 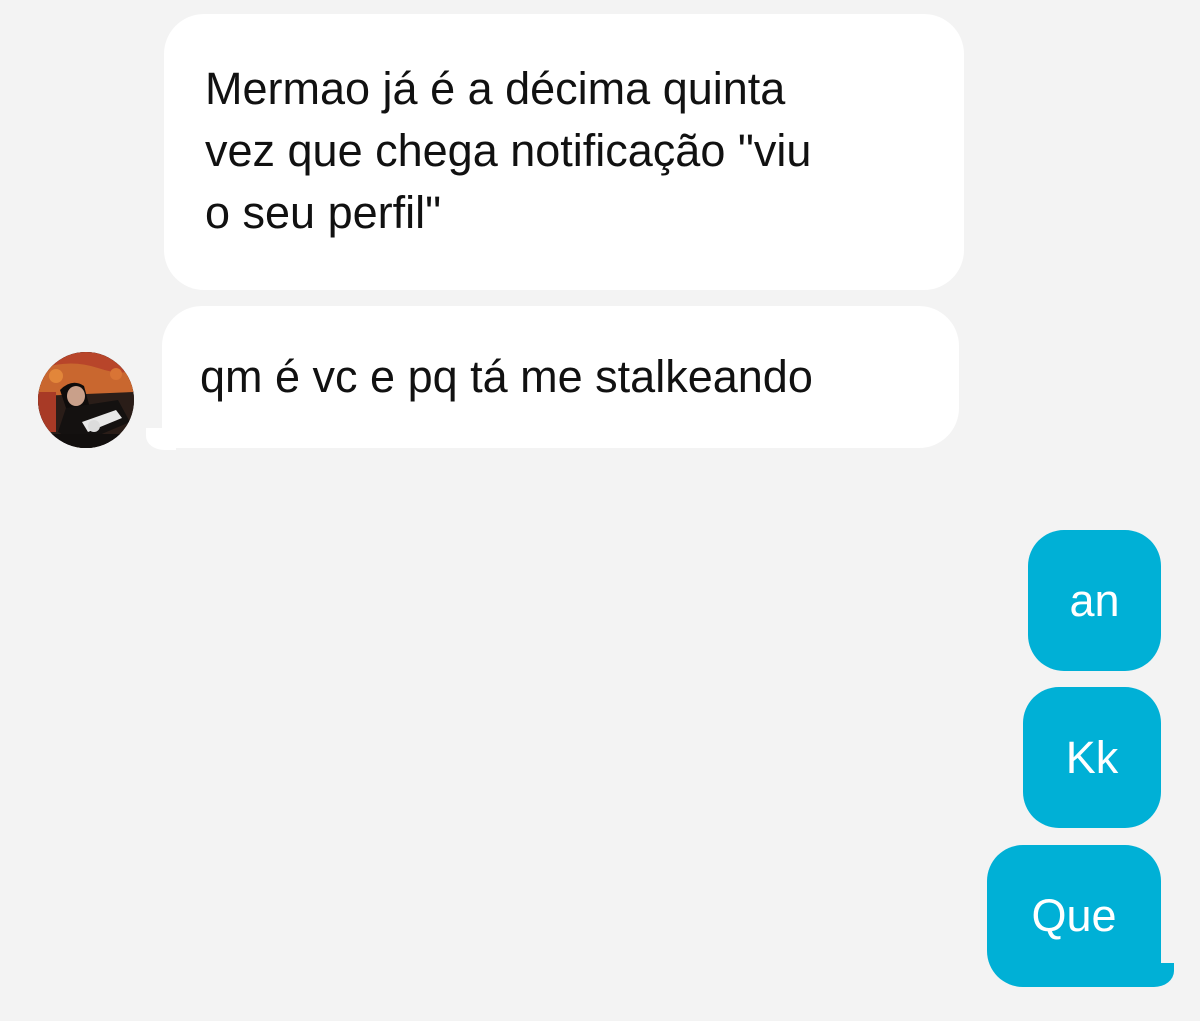 I want to click on incoming-message-bubble: qm é vc e pq tá me stalkeando, so click(x=560, y=377).